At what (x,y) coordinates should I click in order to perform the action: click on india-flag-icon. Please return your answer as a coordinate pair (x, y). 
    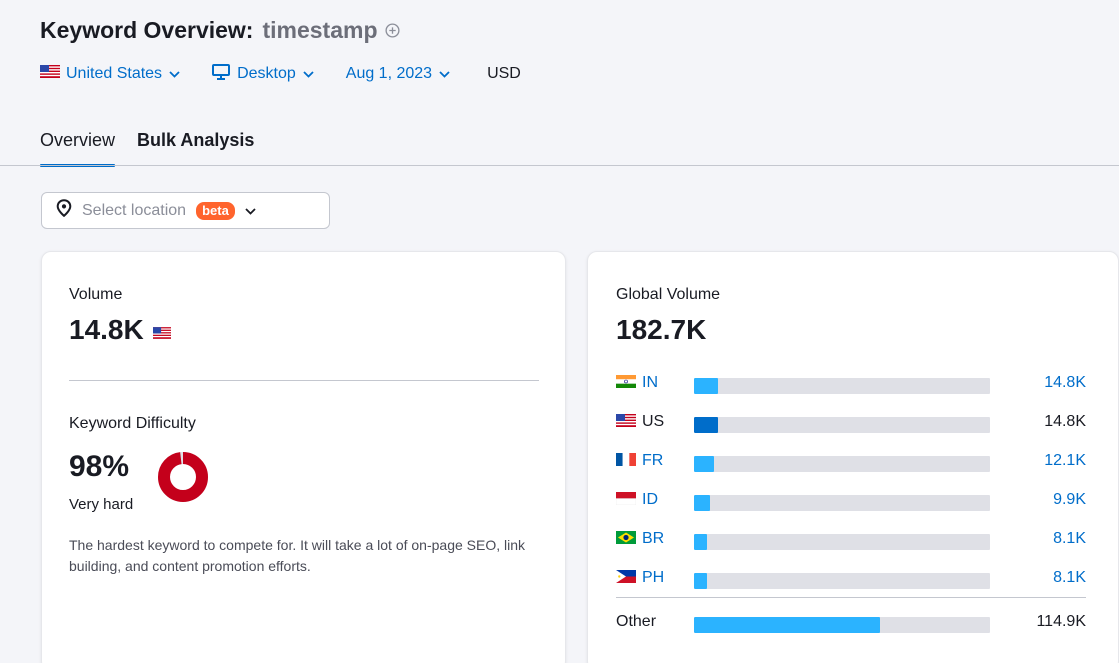
    Looking at the image, I should click on (626, 384).